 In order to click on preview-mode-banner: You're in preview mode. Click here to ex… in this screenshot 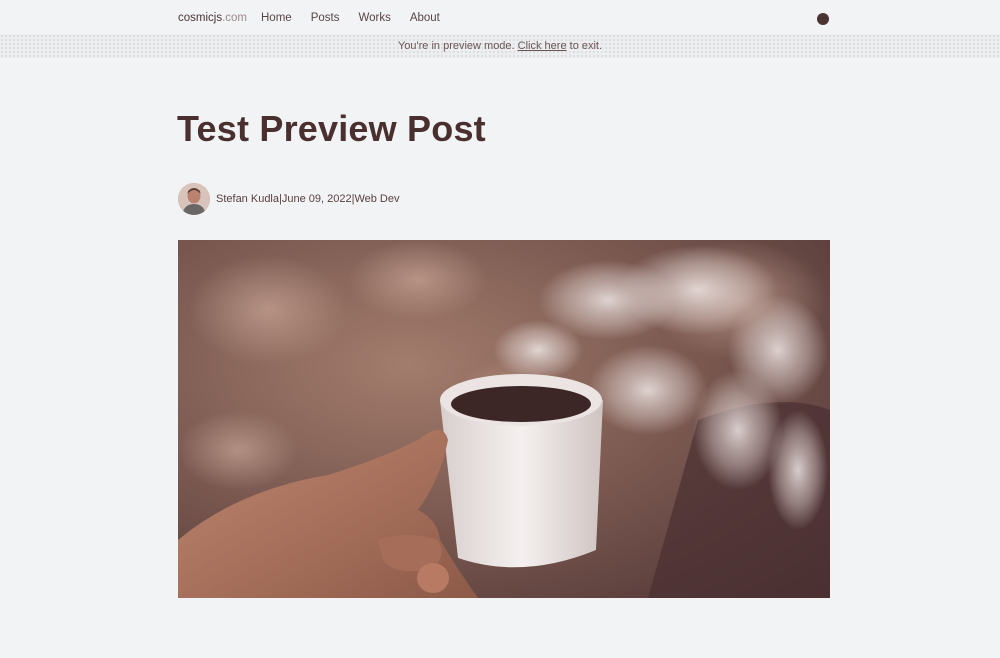, I will do `click(500, 46)`.